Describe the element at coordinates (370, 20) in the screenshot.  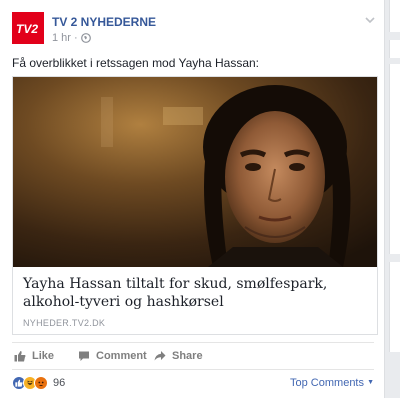
I see `chevron-down-icon` at that location.